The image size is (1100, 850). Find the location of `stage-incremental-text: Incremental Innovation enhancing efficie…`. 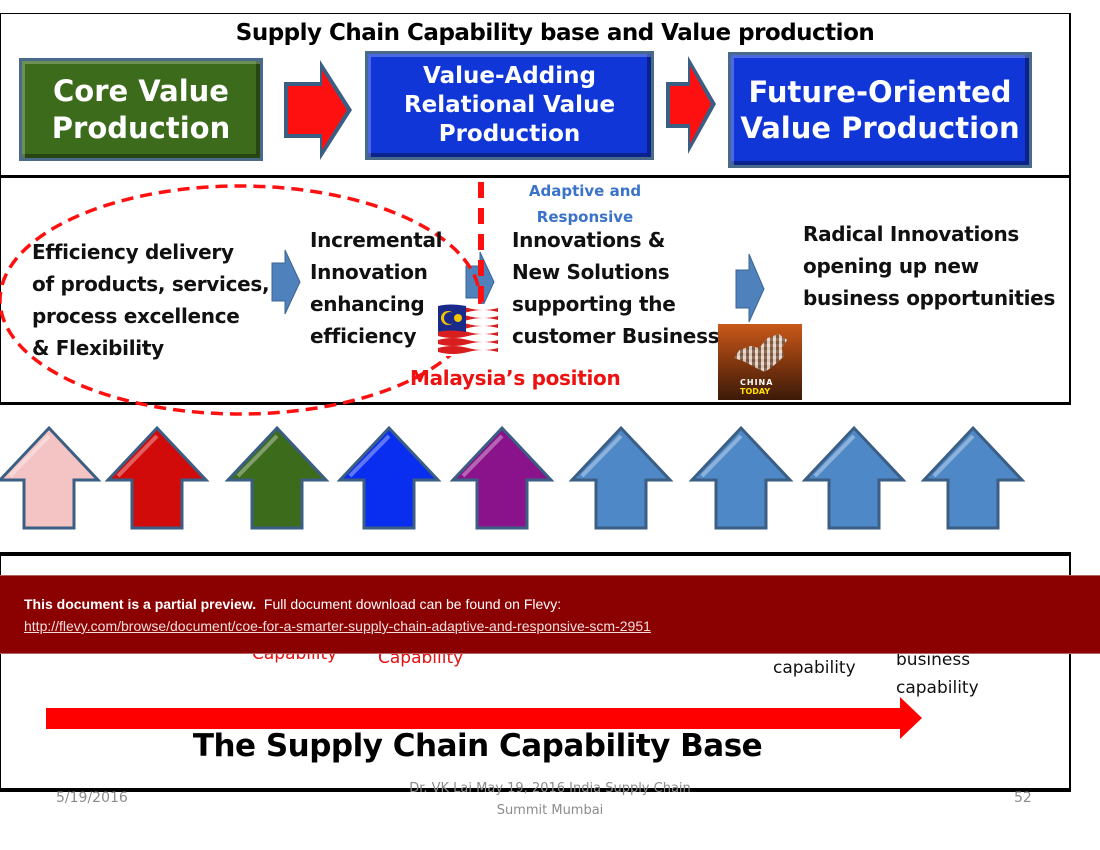

stage-incremental-text: Incremental Innovation enhancing efficie… is located at coordinates (376, 288).